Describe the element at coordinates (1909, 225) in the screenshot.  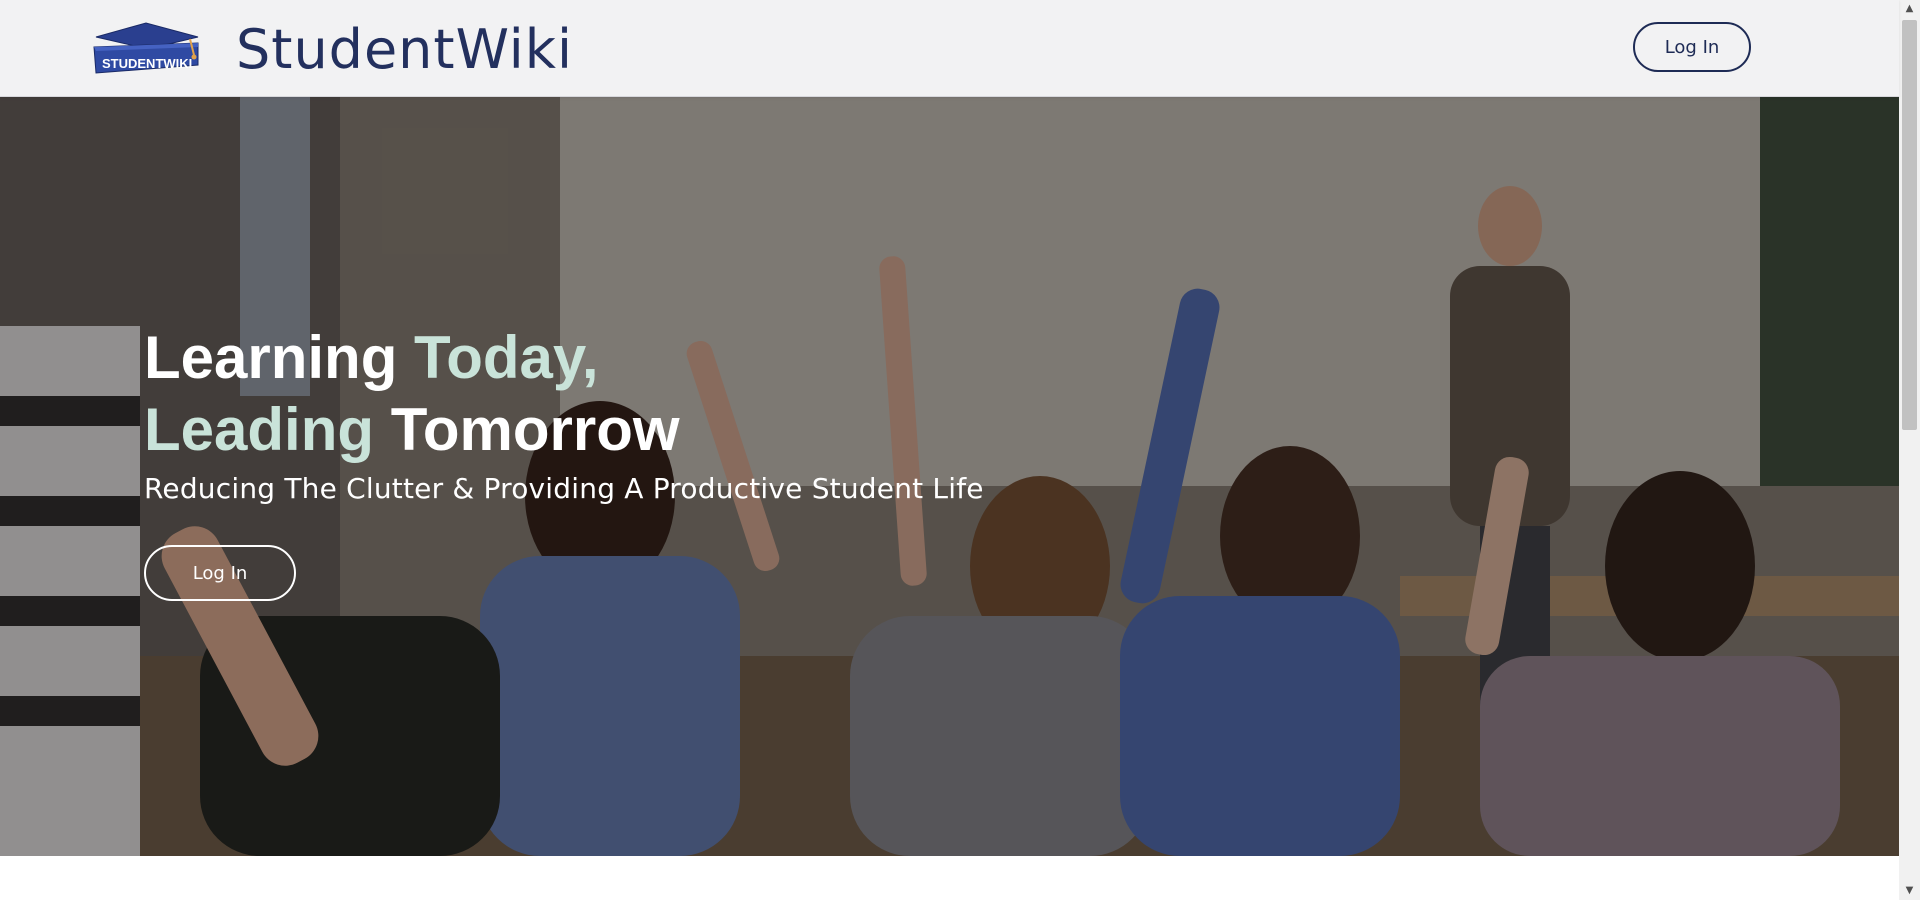
I see `scrollbar-thumb` at that location.